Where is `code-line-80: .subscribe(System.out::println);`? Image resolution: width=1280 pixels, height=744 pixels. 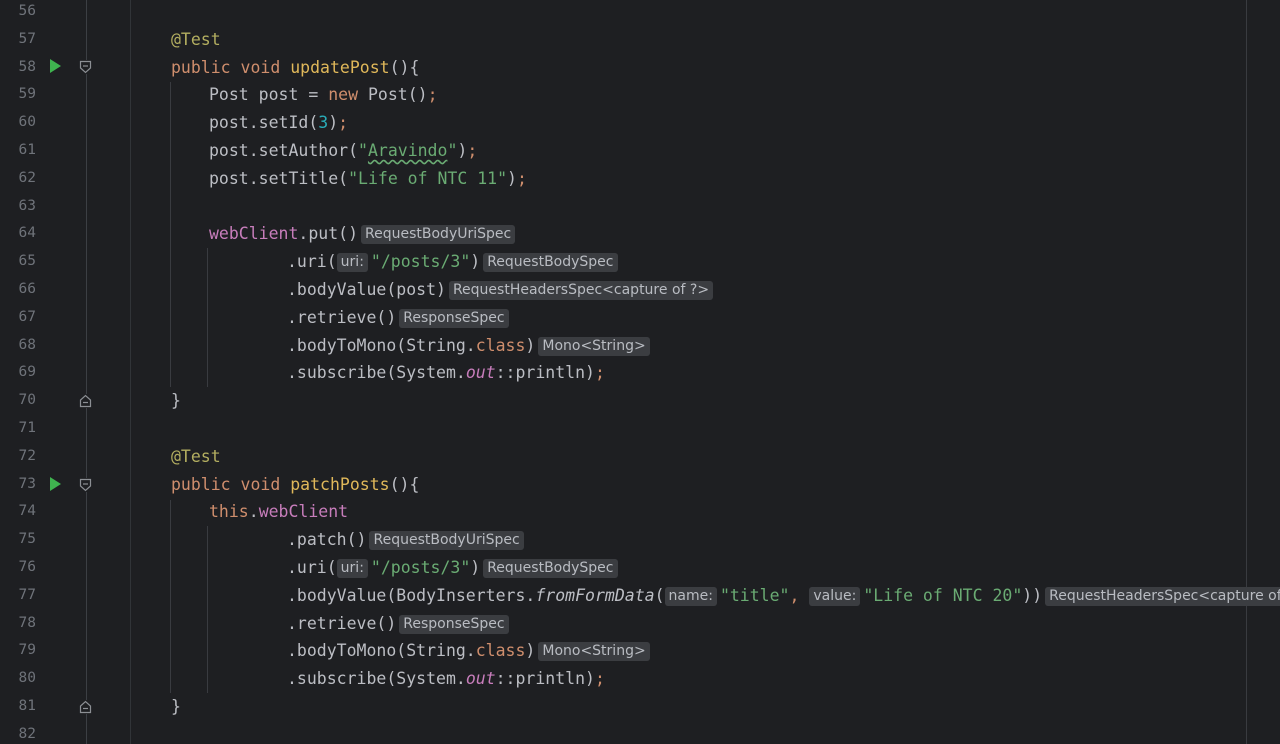
code-line-80: .subscribe(System.out::println); is located at coordinates (446, 679).